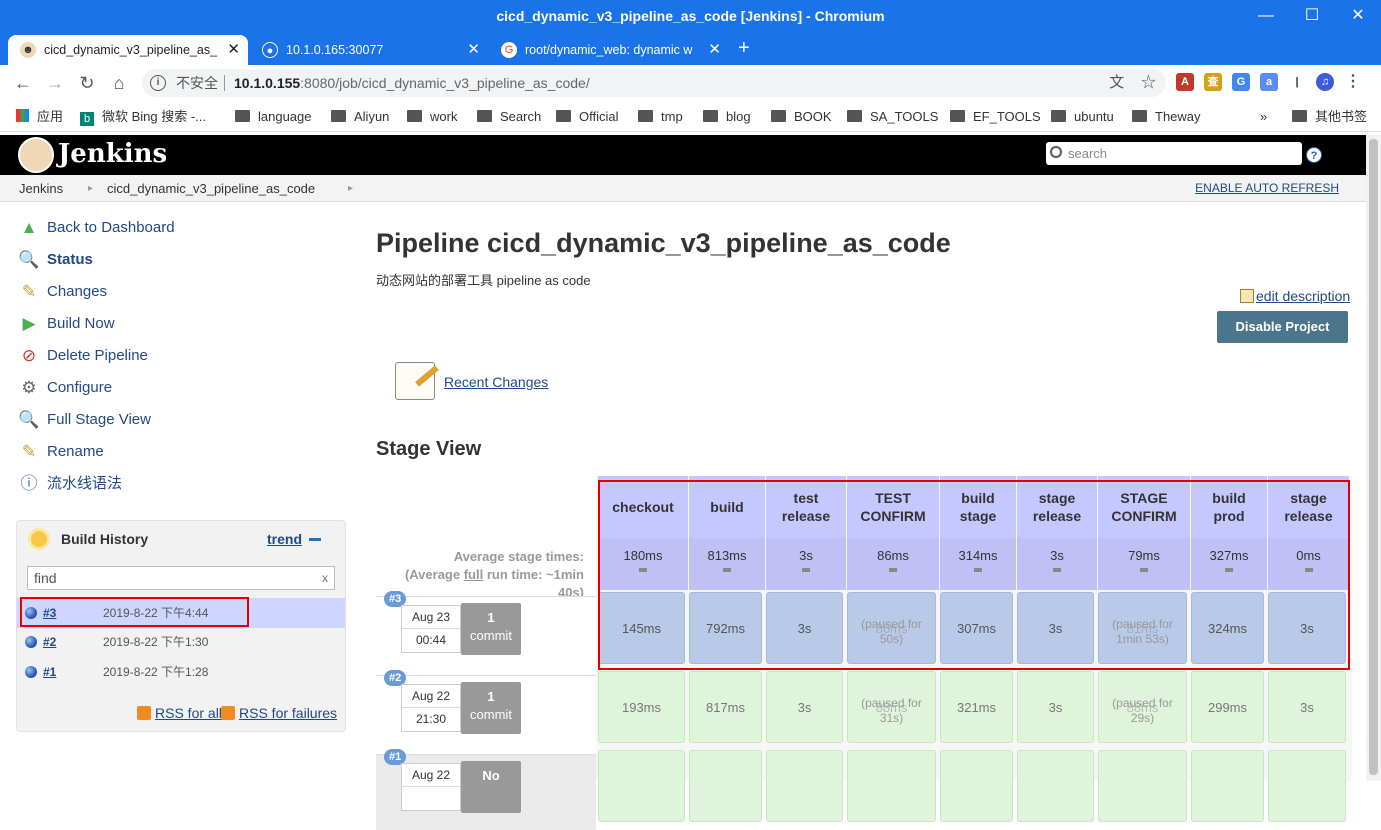  Describe the element at coordinates (1148, 82) in the screenshot. I see `bookmark-star-icon: ☆` at that location.